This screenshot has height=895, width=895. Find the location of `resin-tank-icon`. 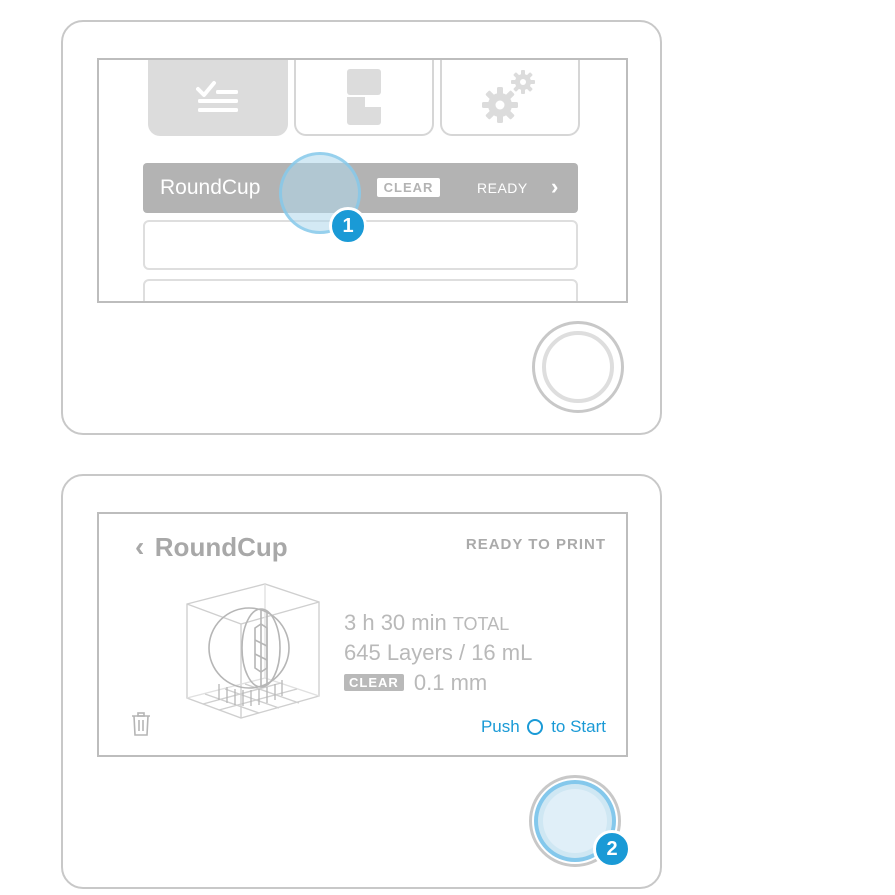

resin-tank-icon is located at coordinates (364, 97).